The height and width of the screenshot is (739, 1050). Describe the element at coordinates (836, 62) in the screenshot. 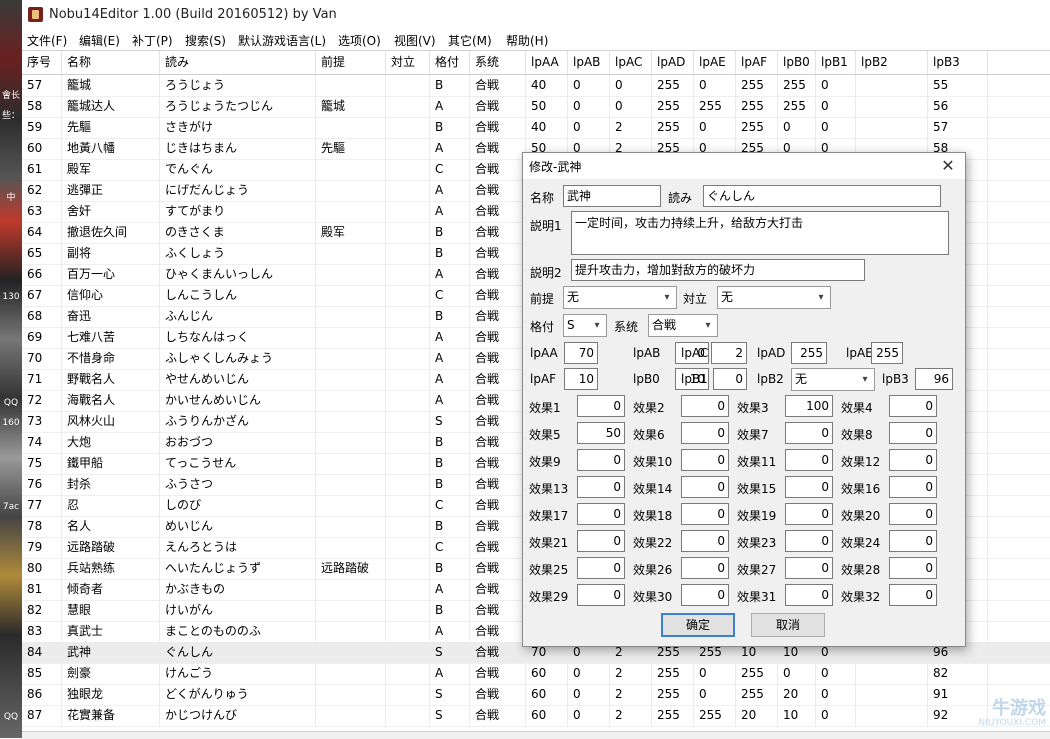

I see `column-header: lpB1` at that location.